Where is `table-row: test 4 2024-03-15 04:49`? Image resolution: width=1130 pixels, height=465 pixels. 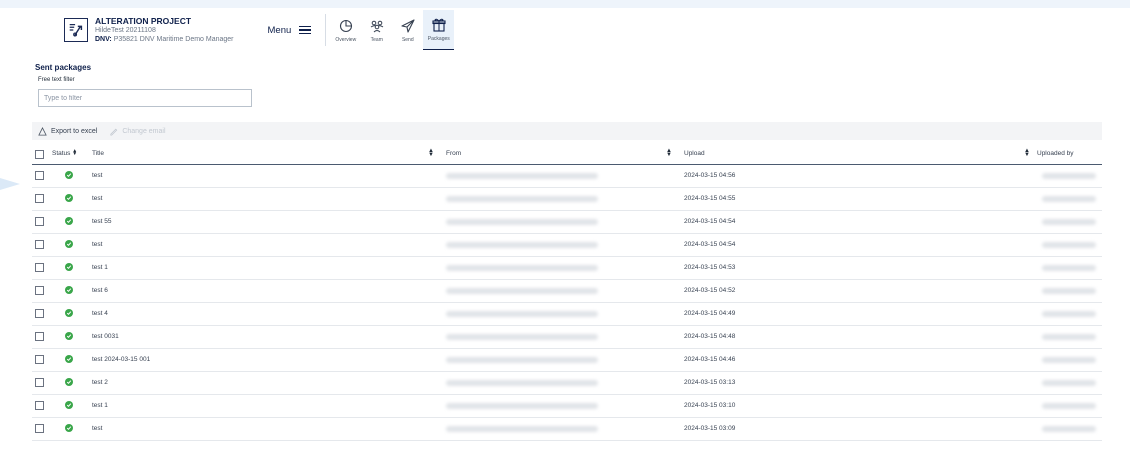
table-row: test 4 2024-03-15 04:49 is located at coordinates (567, 314).